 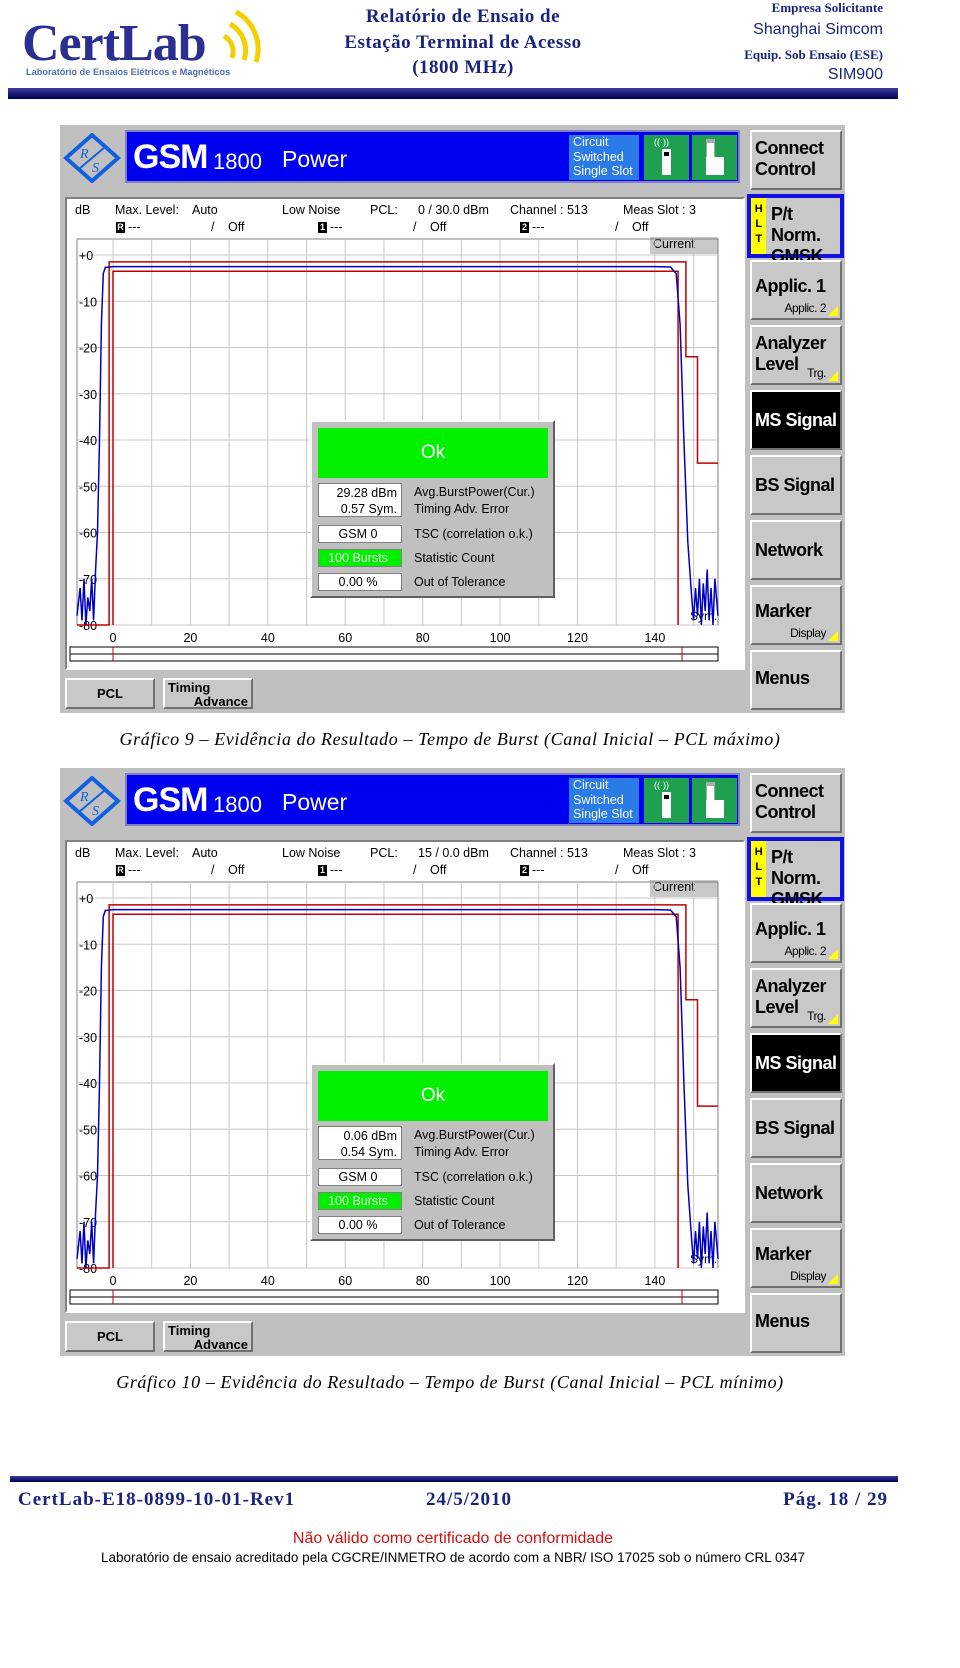 I want to click on logo-text: CertLab, so click(x=114, y=43).